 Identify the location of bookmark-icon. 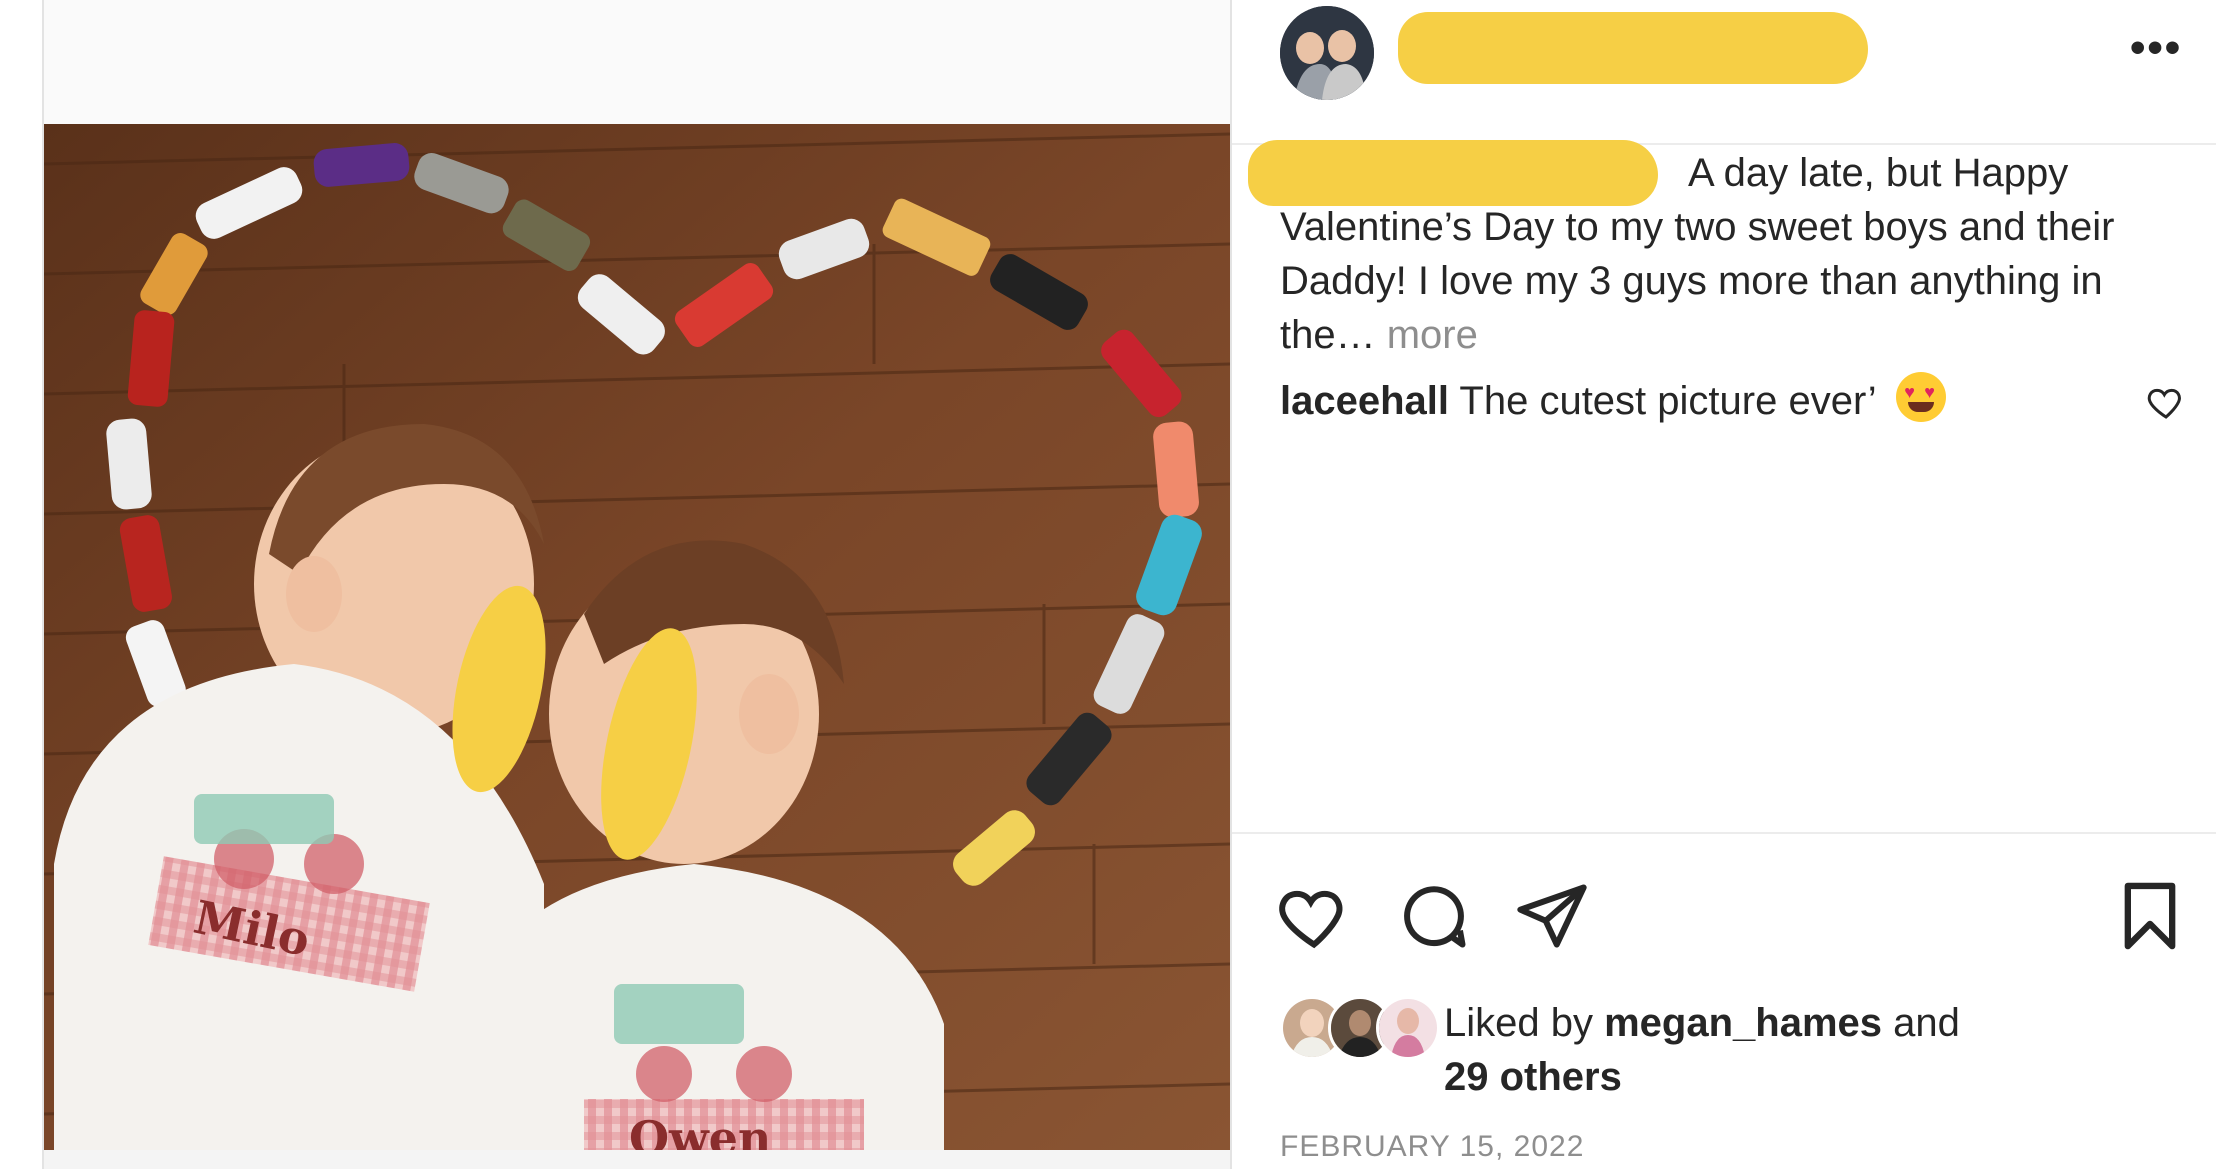
(2150, 916).